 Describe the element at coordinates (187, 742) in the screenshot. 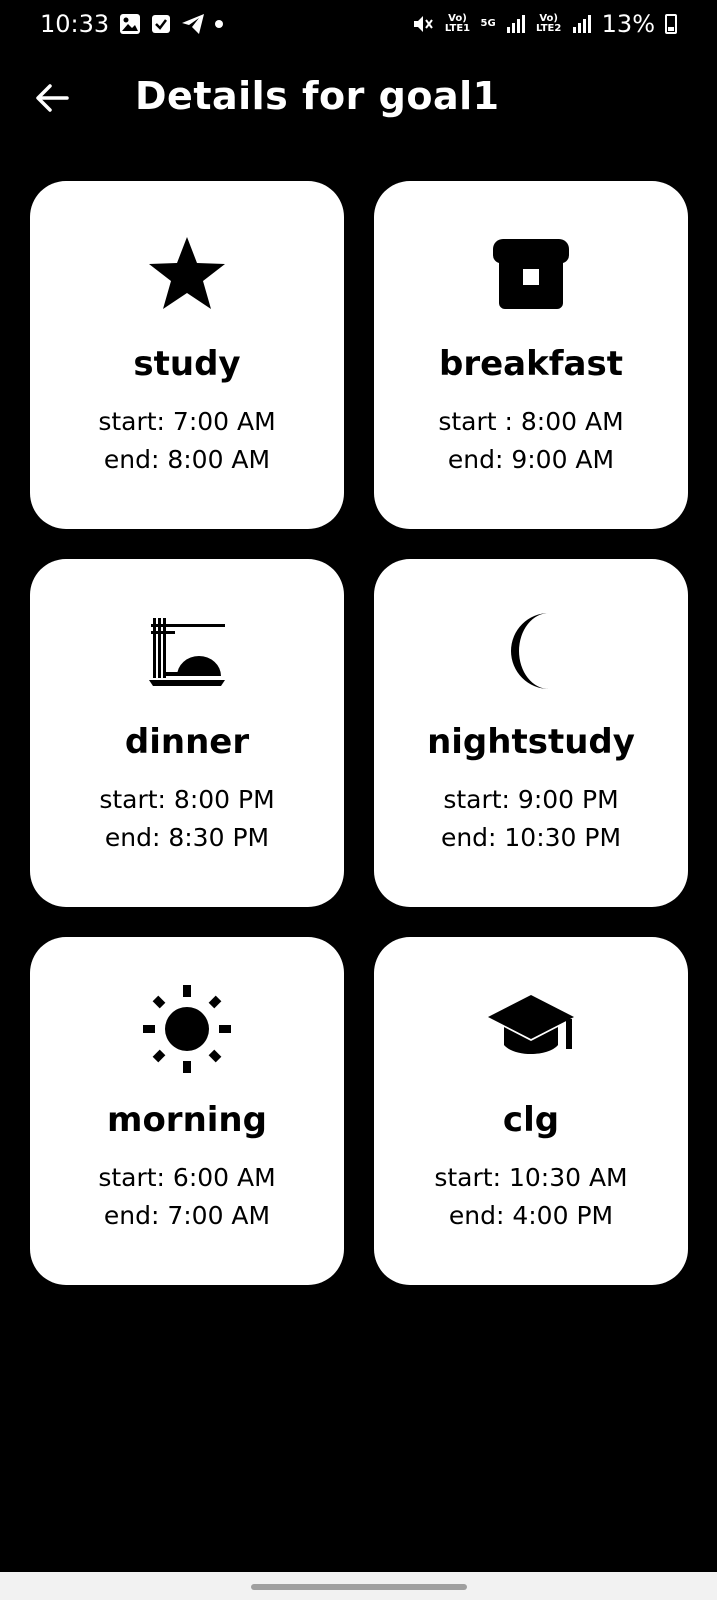

I see `goal-title: dinner` at that location.